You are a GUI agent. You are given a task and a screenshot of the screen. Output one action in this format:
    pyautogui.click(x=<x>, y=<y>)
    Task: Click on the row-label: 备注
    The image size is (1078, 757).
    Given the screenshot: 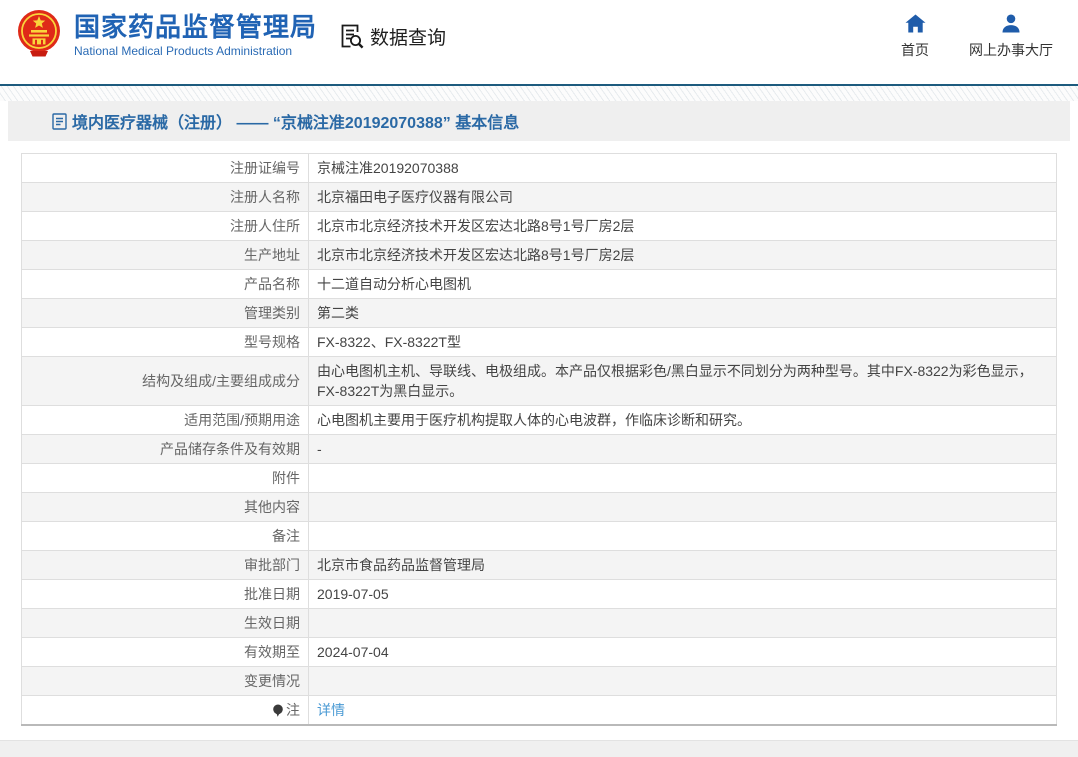 What is the action you would take?
    pyautogui.click(x=165, y=536)
    